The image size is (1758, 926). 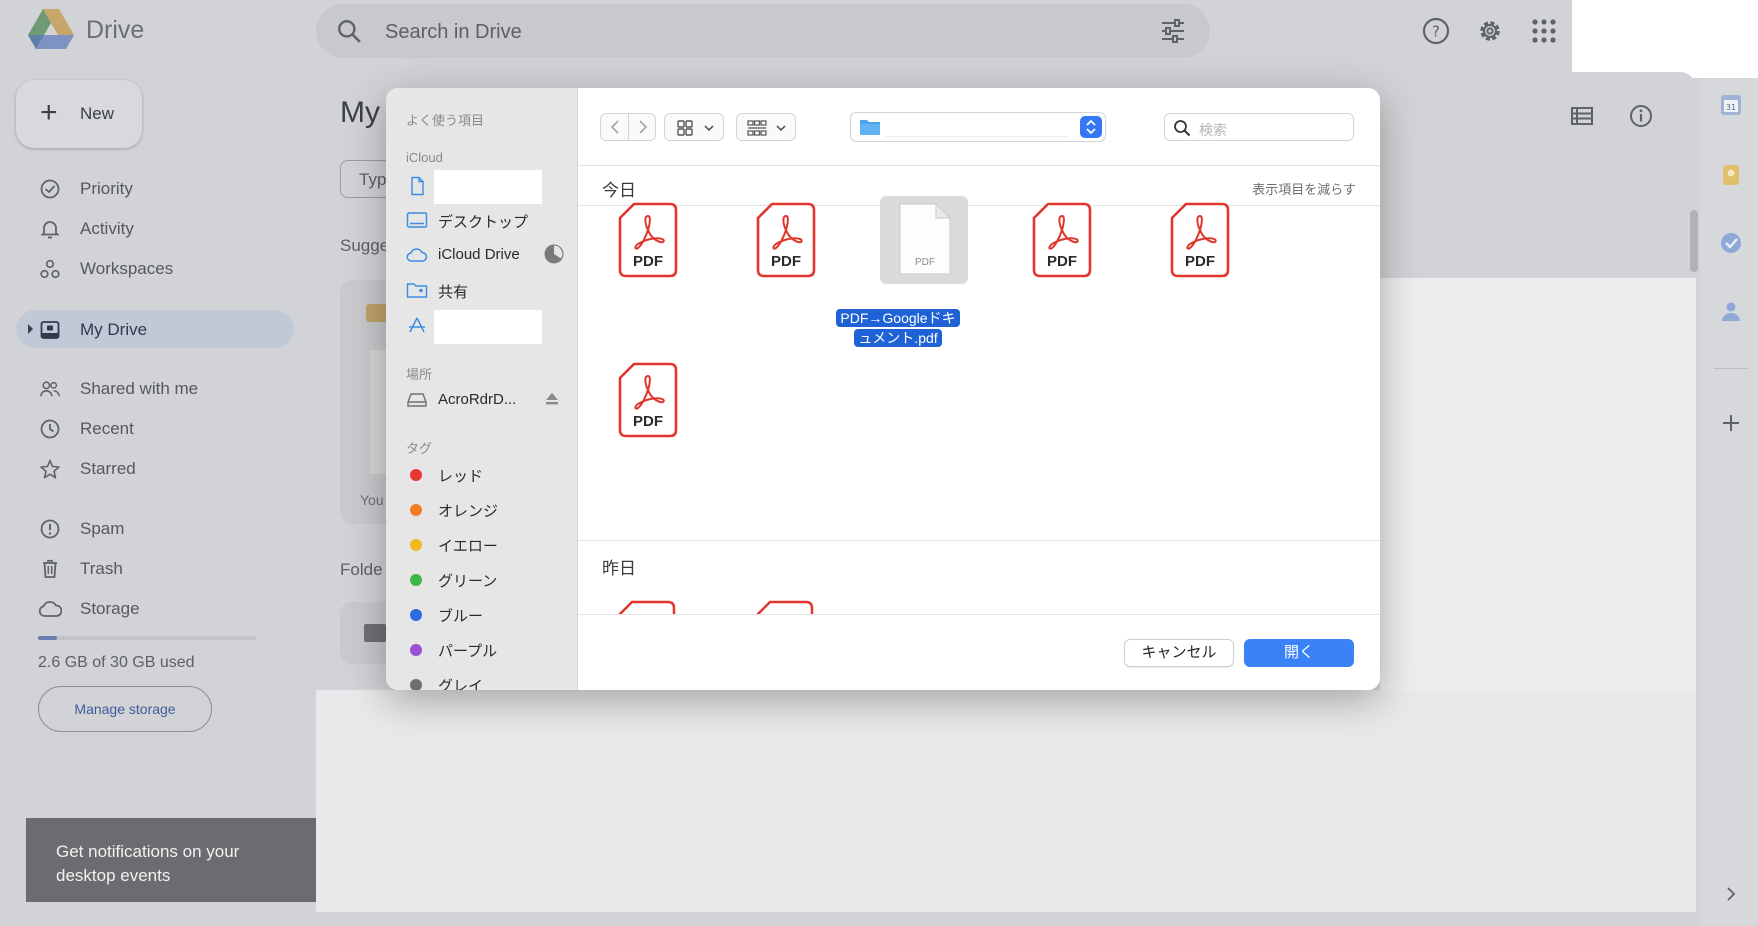 I want to click on sidebar-tag-green: グリーン, so click(x=486, y=579).